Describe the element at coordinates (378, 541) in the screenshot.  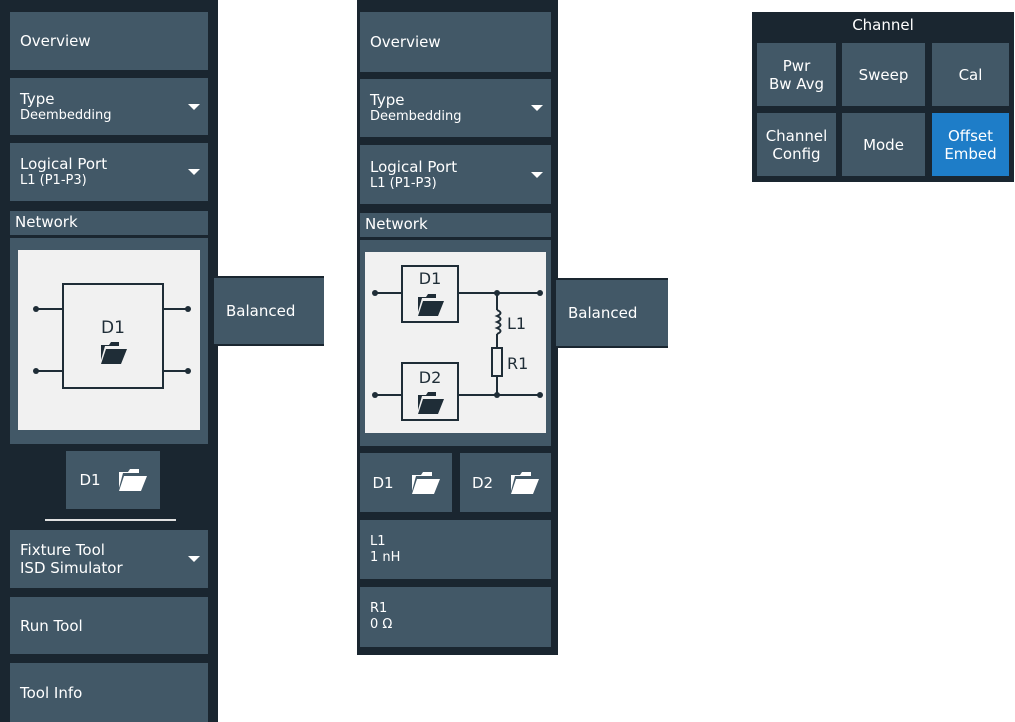
I see `l1-label: L1` at that location.